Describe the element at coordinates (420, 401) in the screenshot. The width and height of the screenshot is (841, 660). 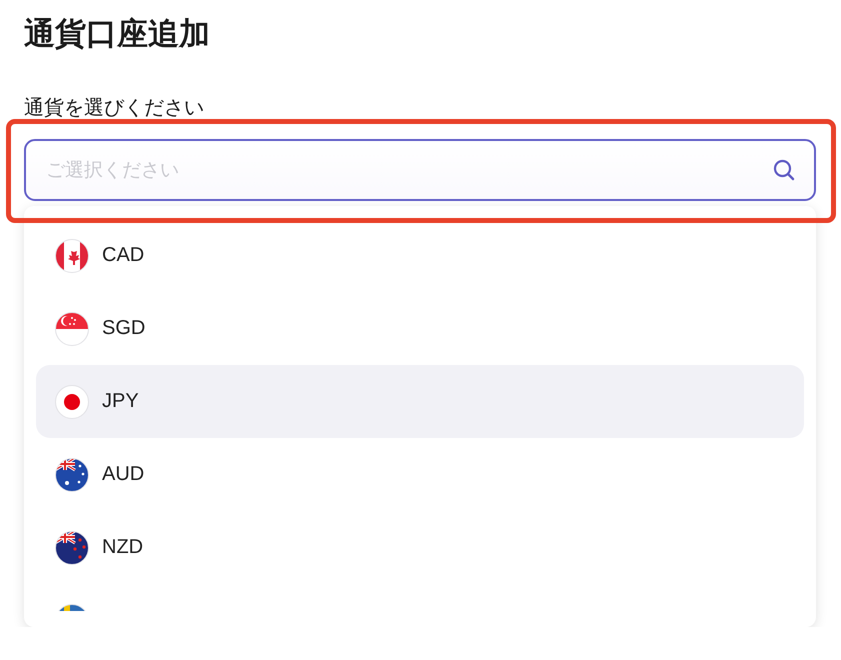
I see `currency-option: JPY` at that location.